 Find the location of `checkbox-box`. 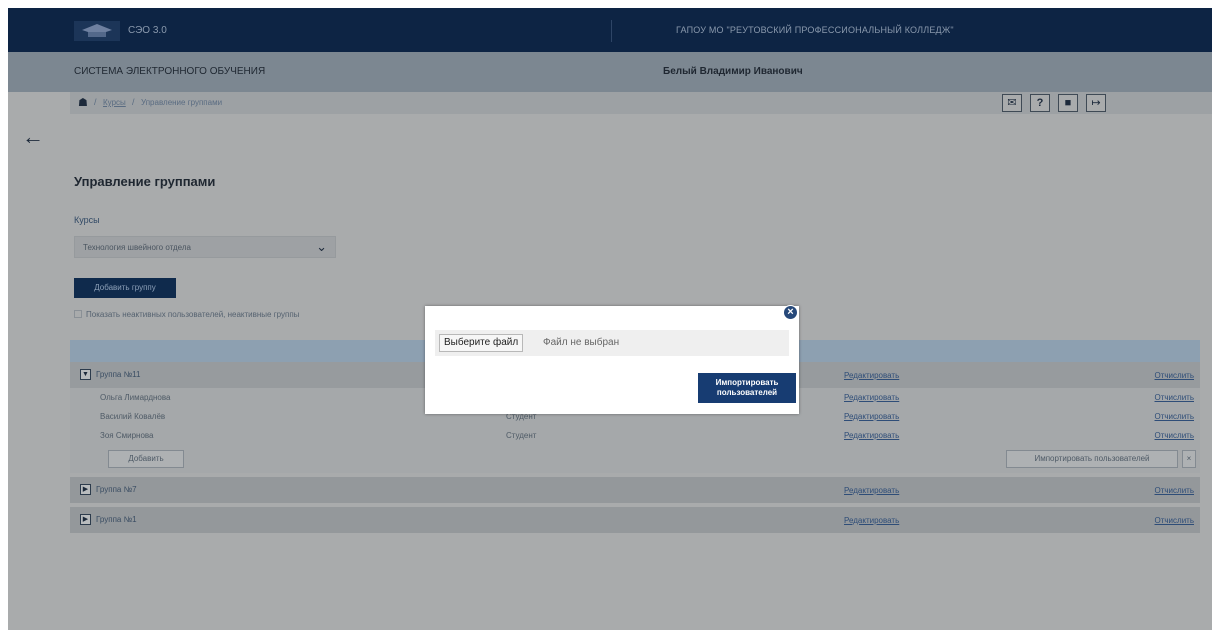

checkbox-box is located at coordinates (78, 314).